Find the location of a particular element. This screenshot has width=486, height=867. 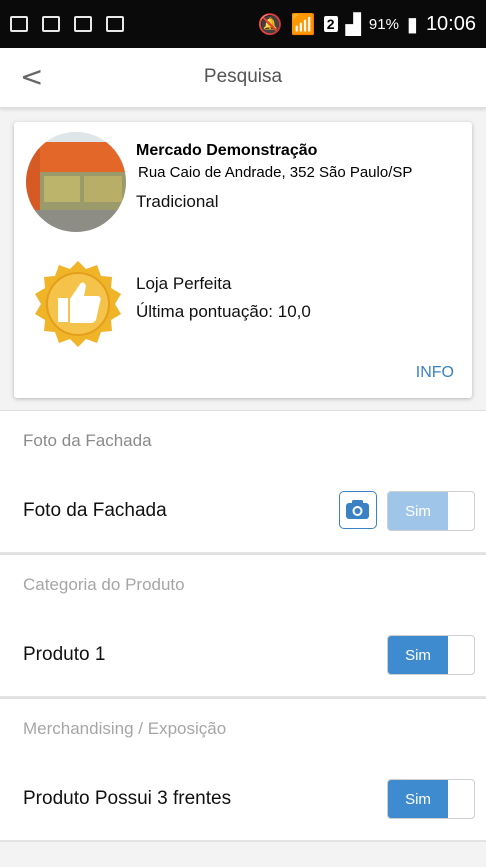

store-type: Tradicional is located at coordinates (177, 201).